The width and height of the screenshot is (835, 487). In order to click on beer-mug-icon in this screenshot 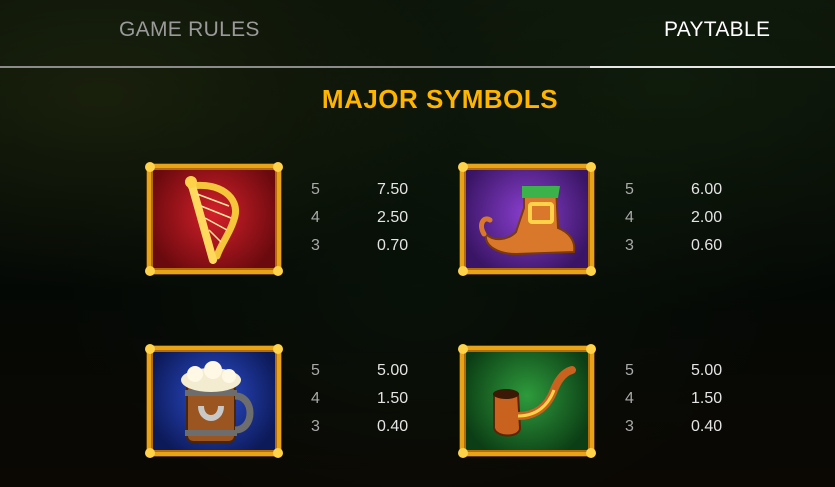, I will do `click(217, 402)`.